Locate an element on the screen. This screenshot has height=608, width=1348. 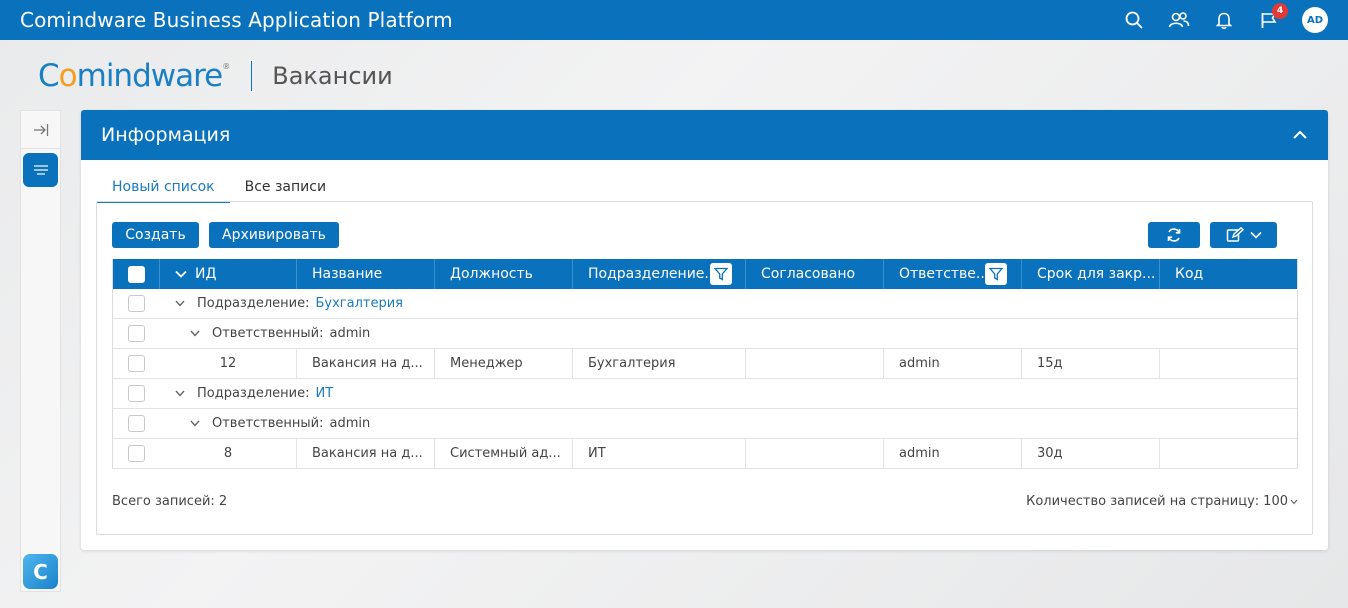
card-header: Информация is located at coordinates (704, 135).